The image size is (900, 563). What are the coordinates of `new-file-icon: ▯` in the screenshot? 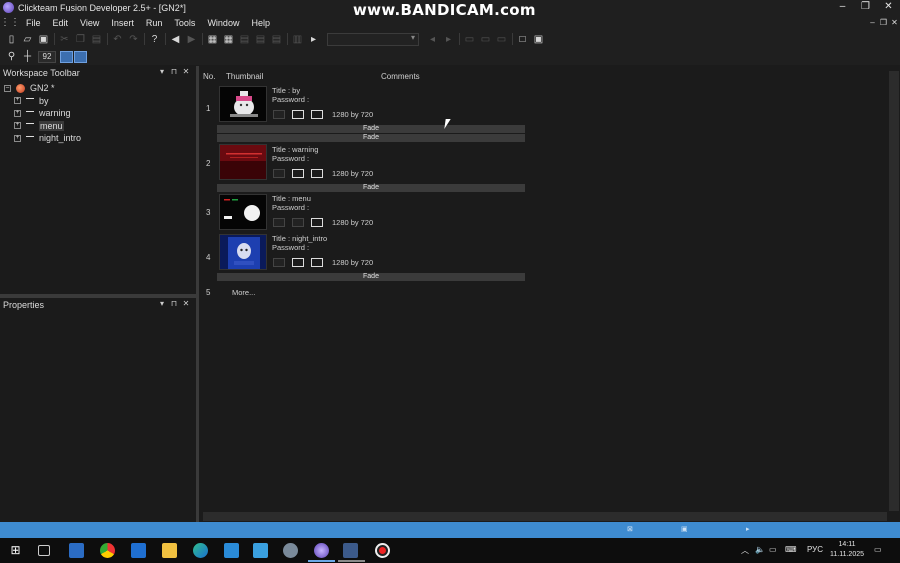 It's located at (11, 39).